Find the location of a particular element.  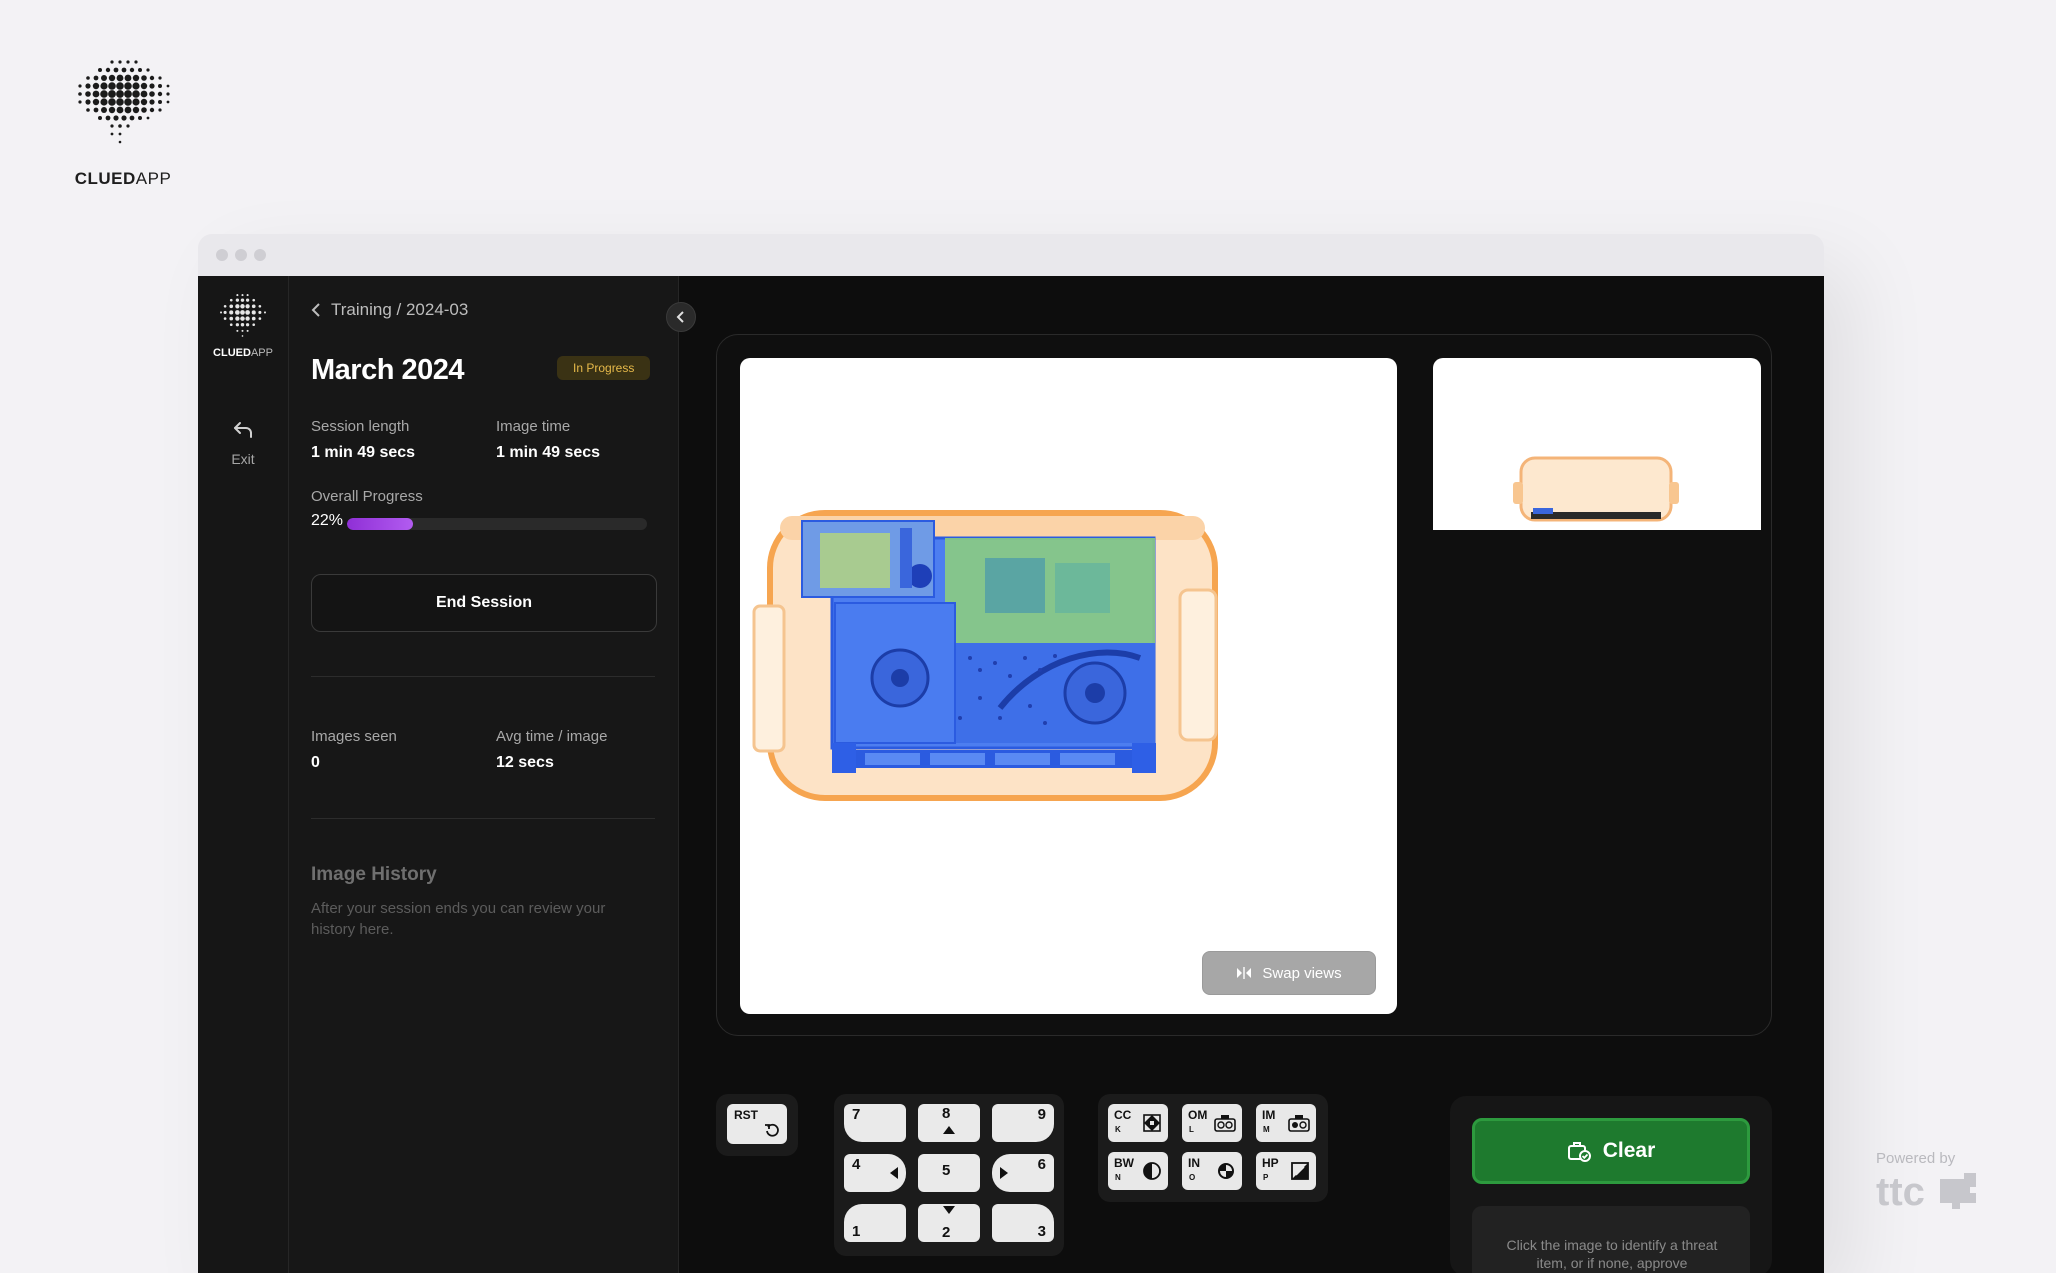

window-maximize-dot is located at coordinates (260, 255).